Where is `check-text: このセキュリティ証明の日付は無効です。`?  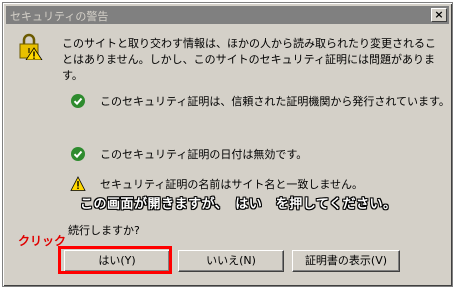
check-text: このセキュリティ証明の日付は無効です。 is located at coordinates (204, 154).